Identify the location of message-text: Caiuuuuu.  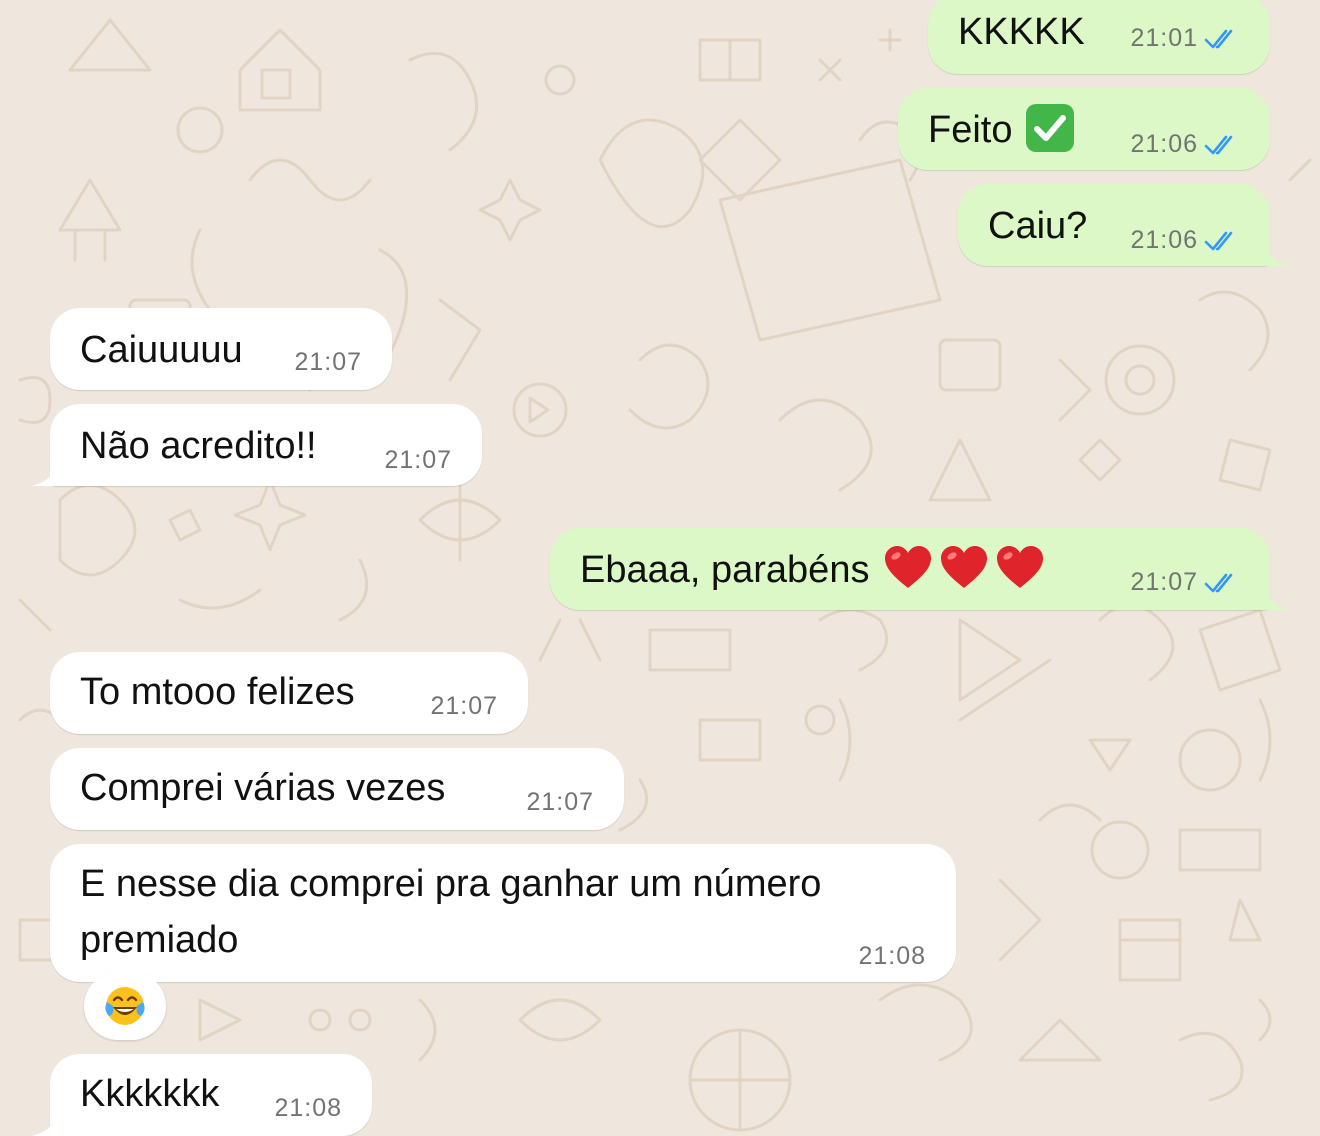
(161, 350).